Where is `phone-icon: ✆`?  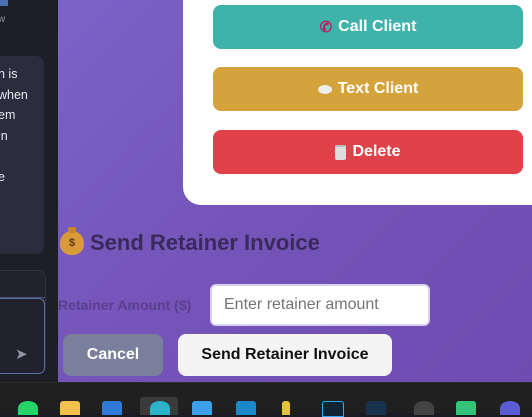 phone-icon: ✆ is located at coordinates (326, 27).